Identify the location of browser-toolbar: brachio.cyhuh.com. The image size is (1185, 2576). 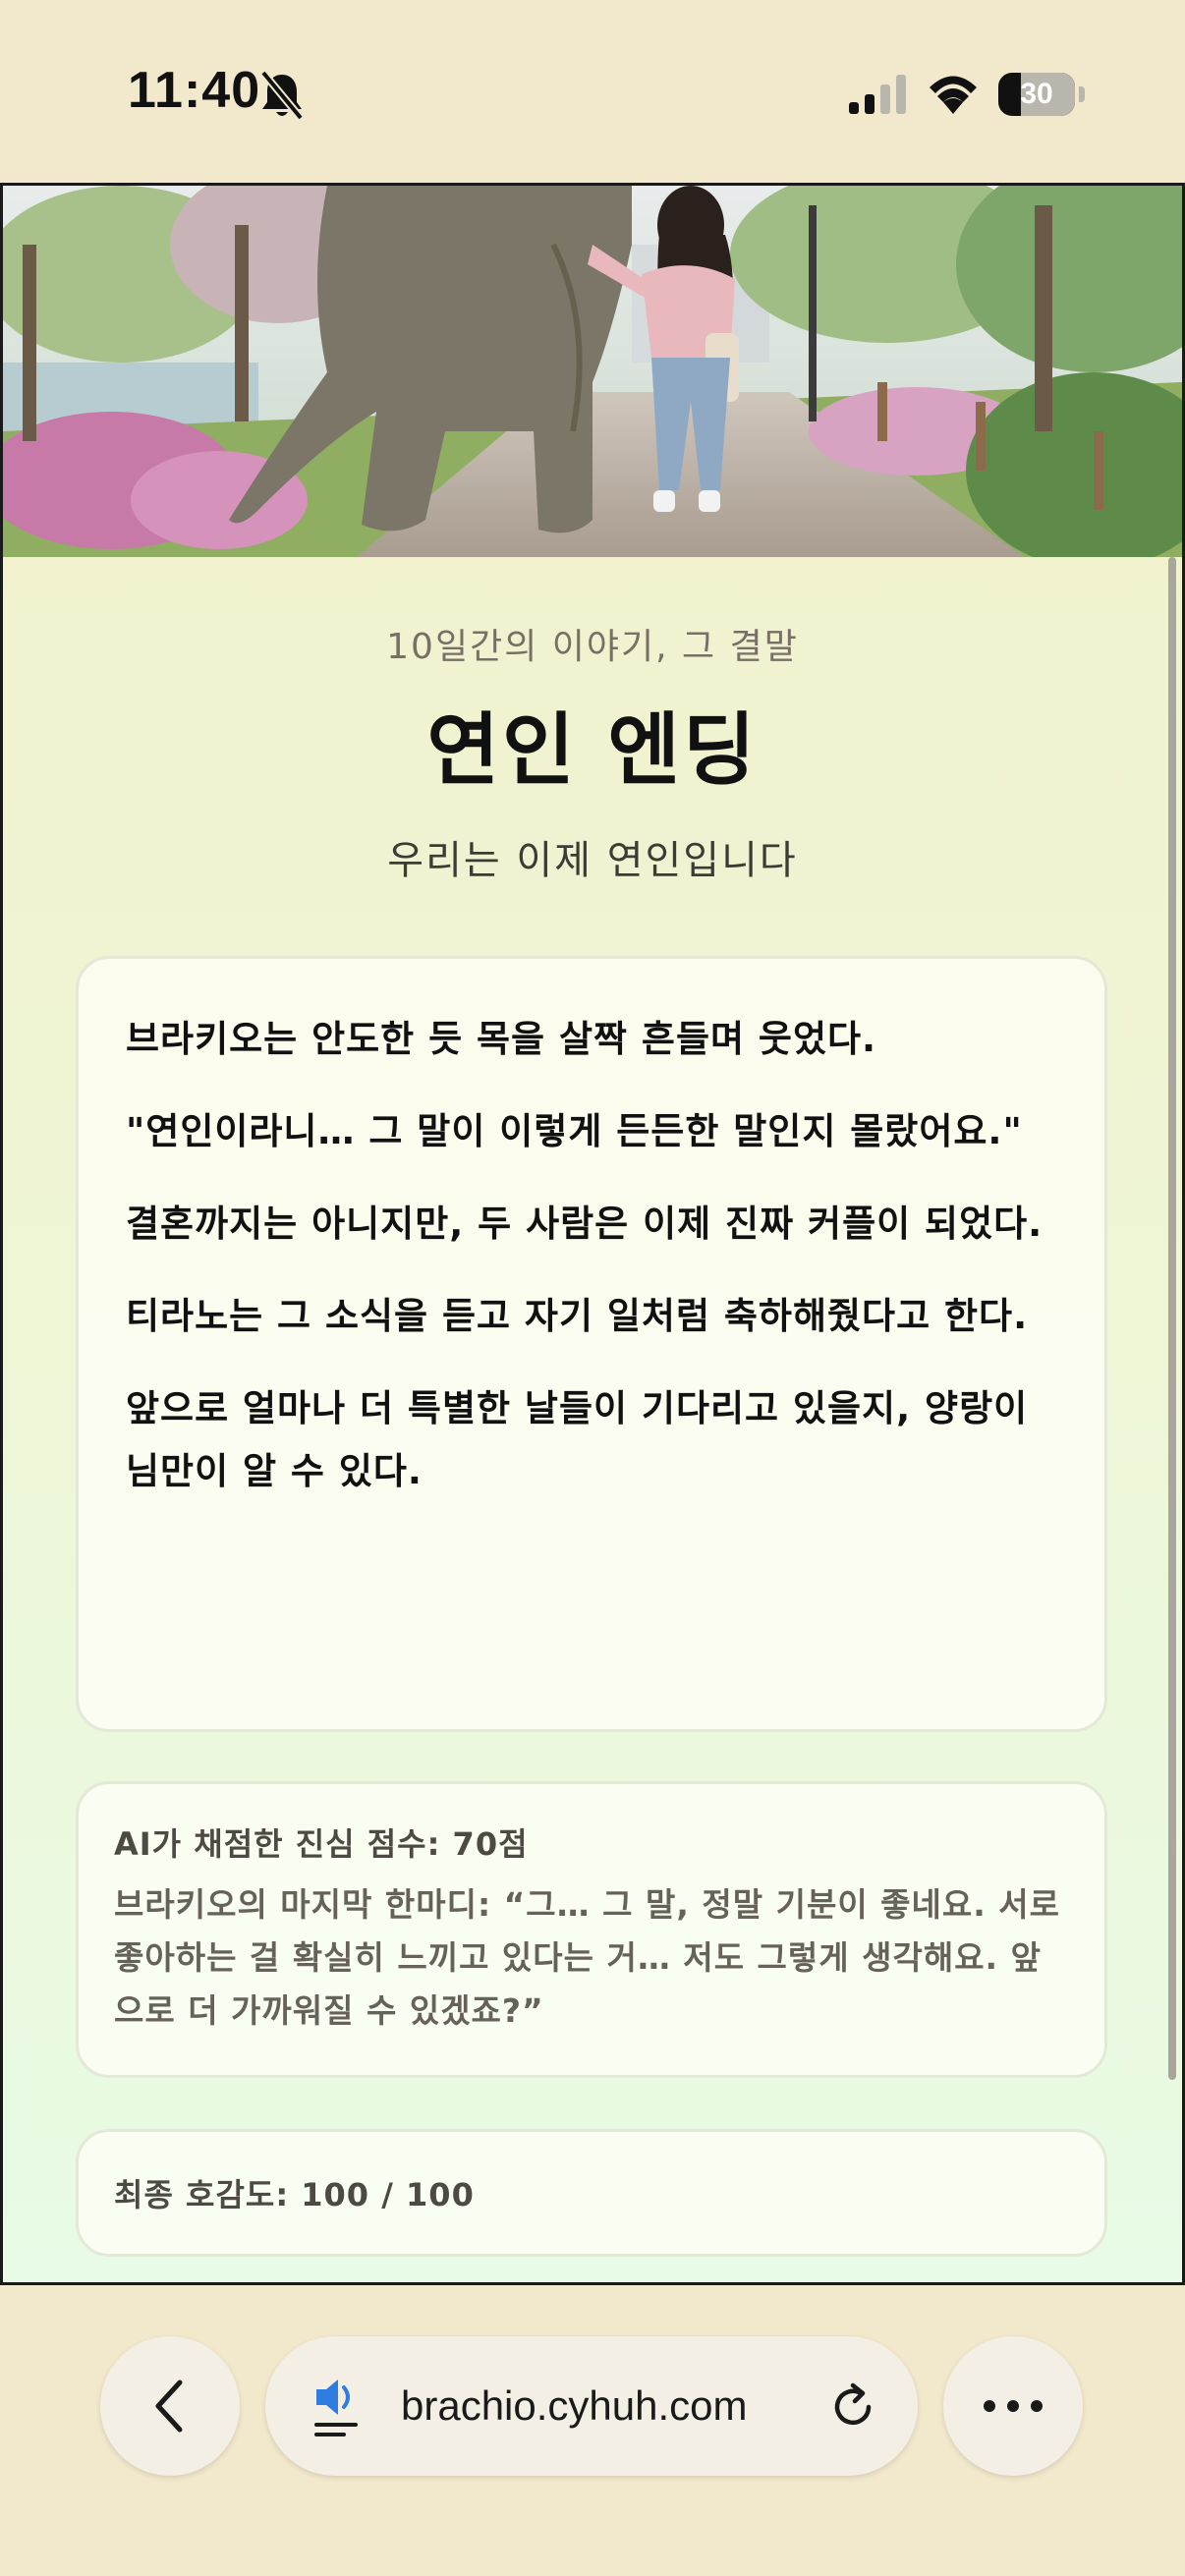
(592, 2430).